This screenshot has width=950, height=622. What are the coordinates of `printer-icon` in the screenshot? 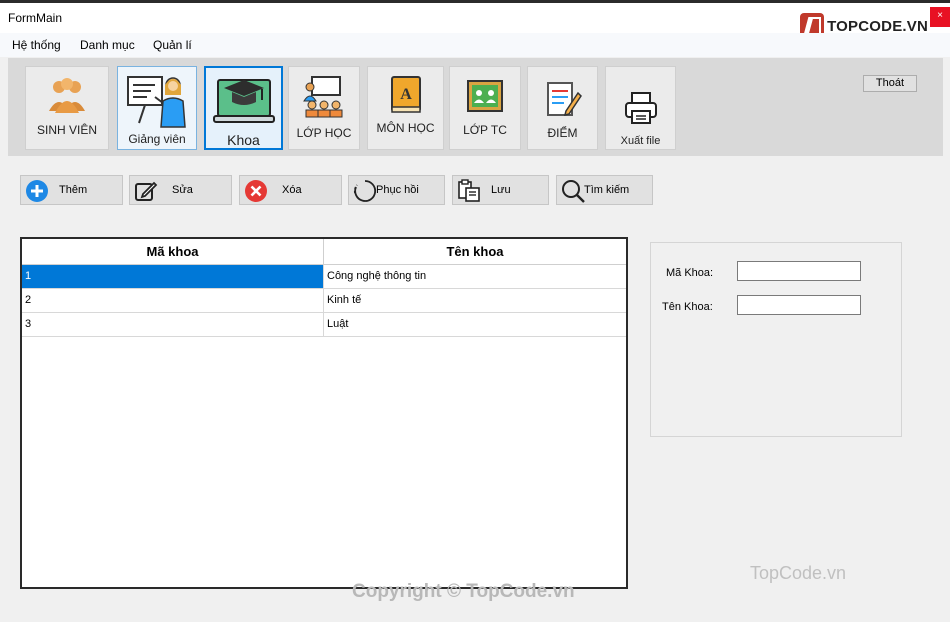 It's located at (640, 108).